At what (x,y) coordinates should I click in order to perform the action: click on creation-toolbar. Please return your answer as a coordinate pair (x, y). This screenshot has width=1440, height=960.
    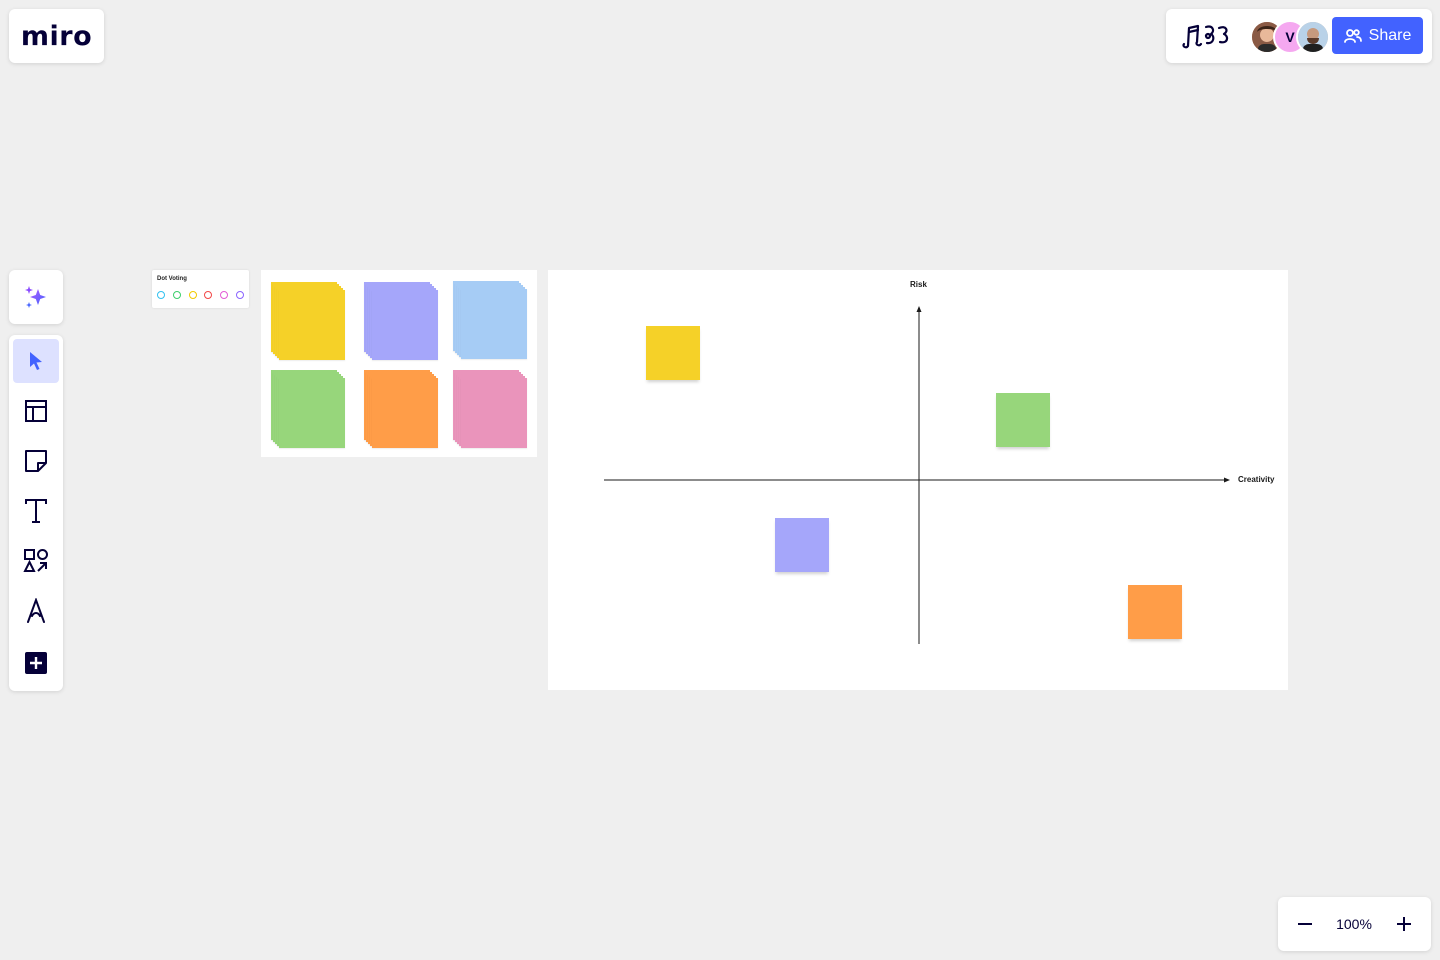
    Looking at the image, I should click on (36, 513).